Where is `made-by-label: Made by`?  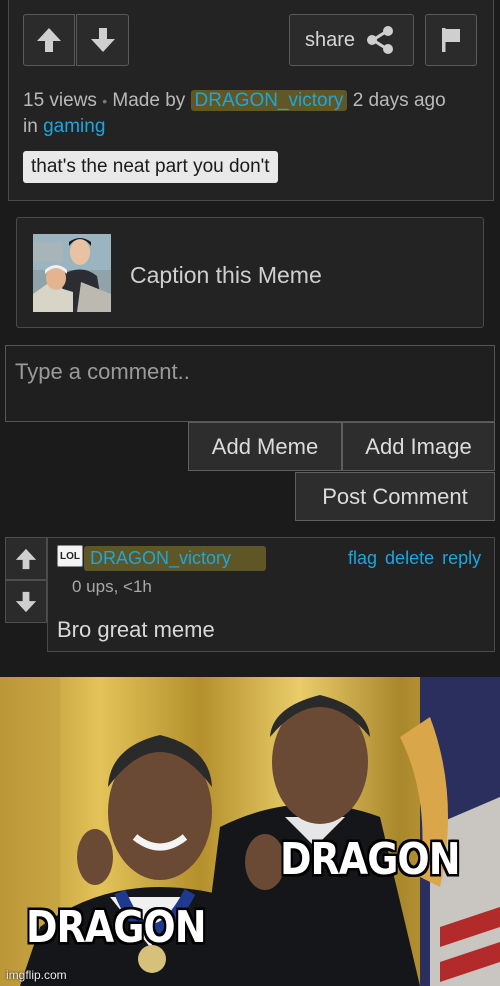
made-by-label: Made by is located at coordinates (149, 100).